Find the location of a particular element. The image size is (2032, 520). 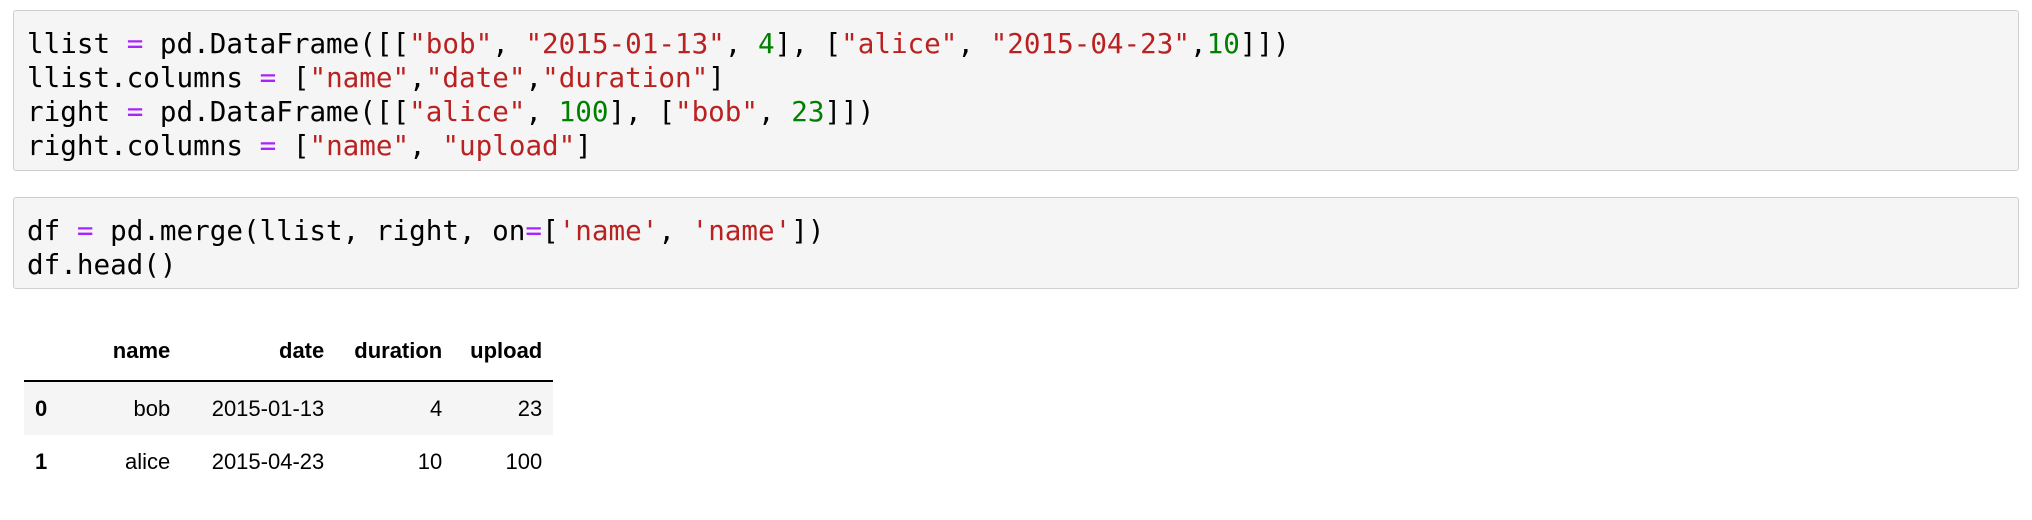

string-token: "2015-04-23" is located at coordinates (1090, 43).